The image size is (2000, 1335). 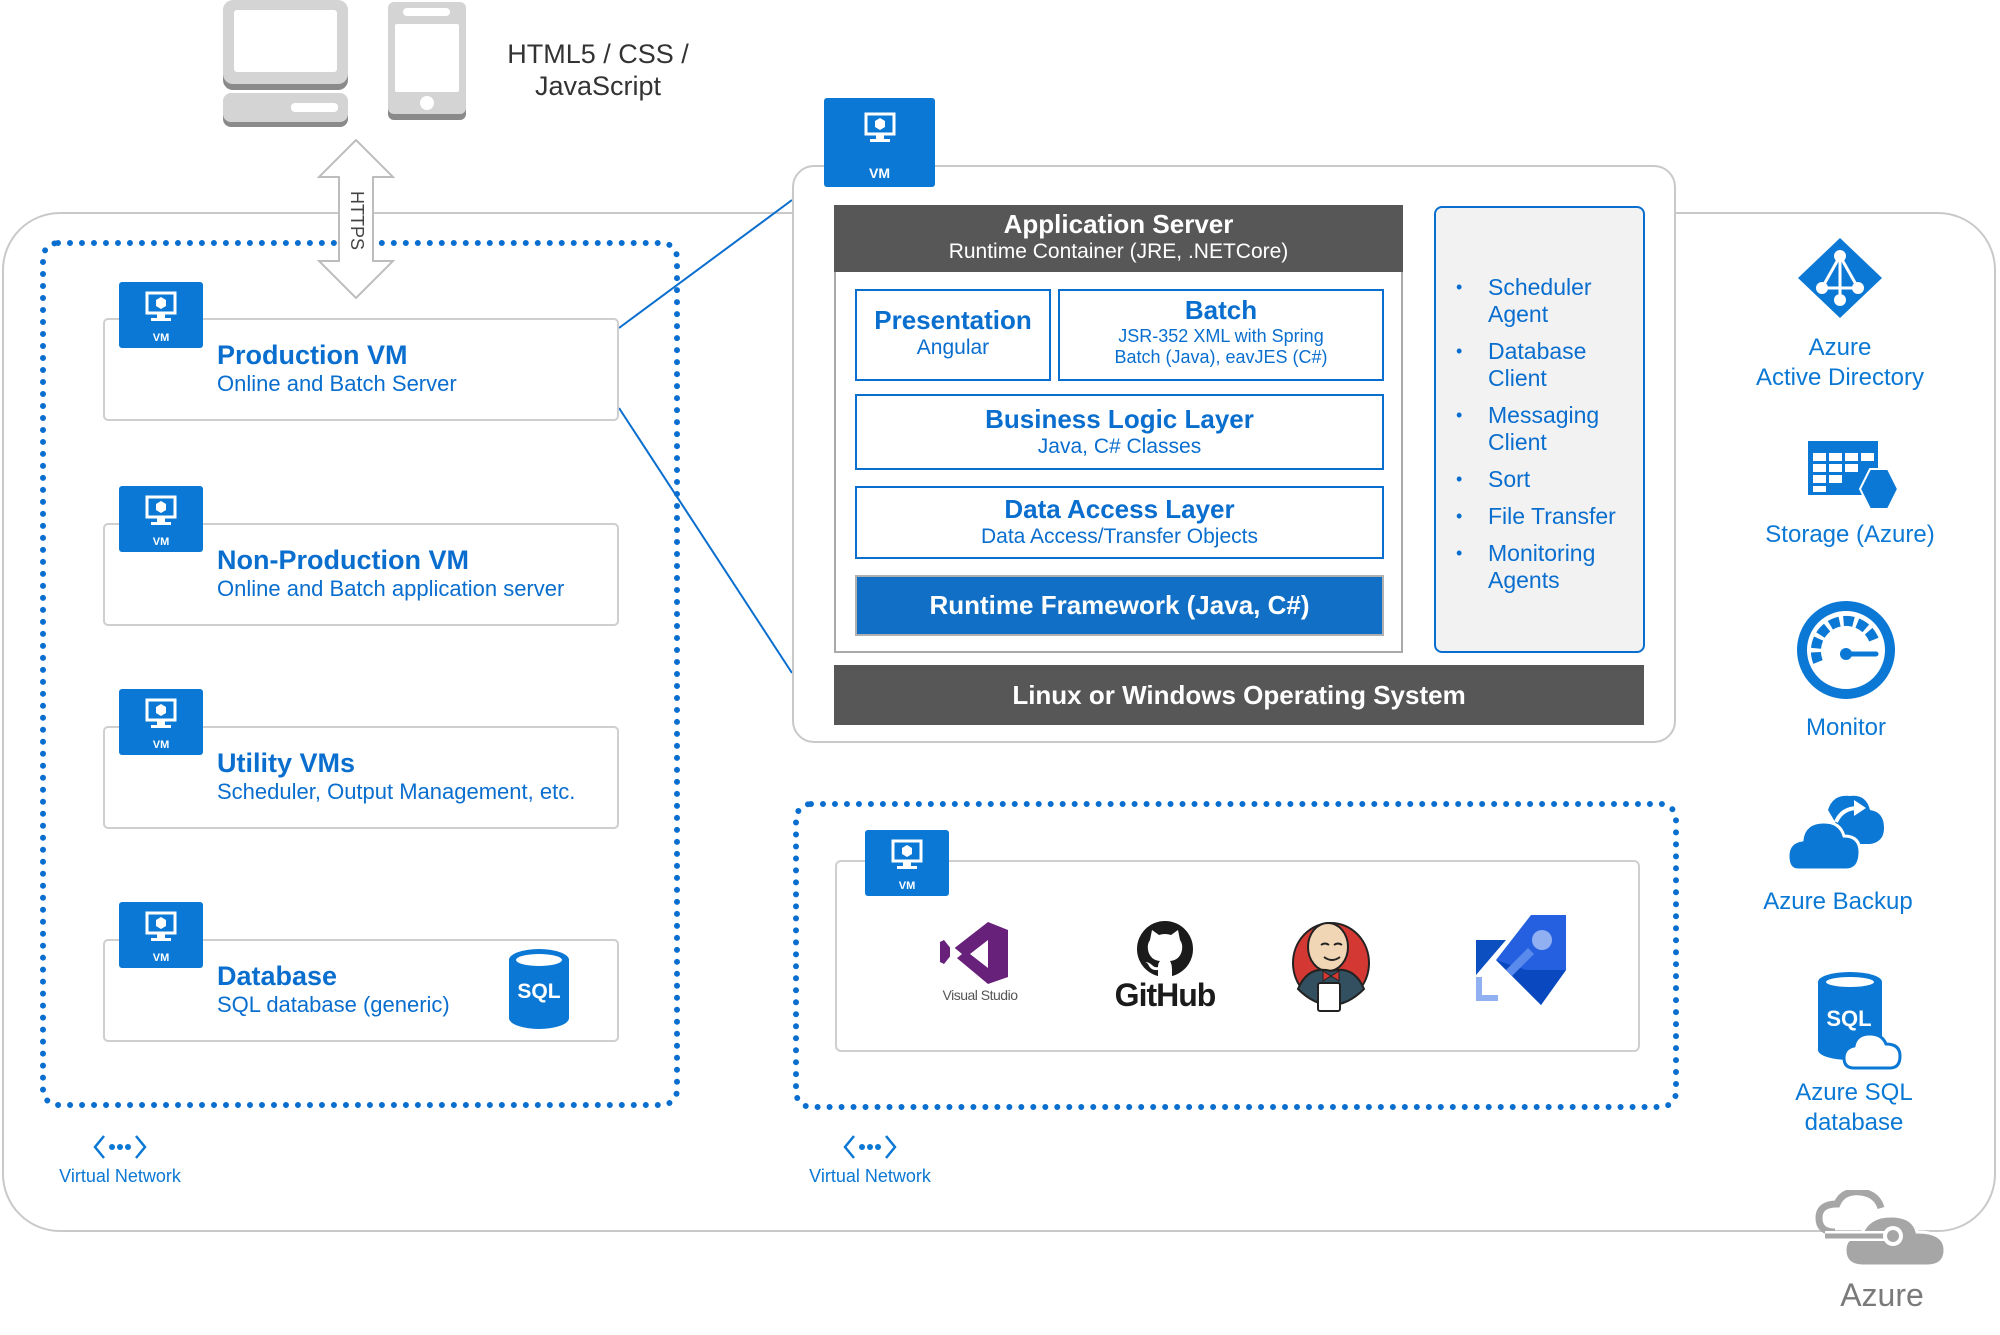 I want to click on service-label: Active Directory, so click(x=1840, y=377).